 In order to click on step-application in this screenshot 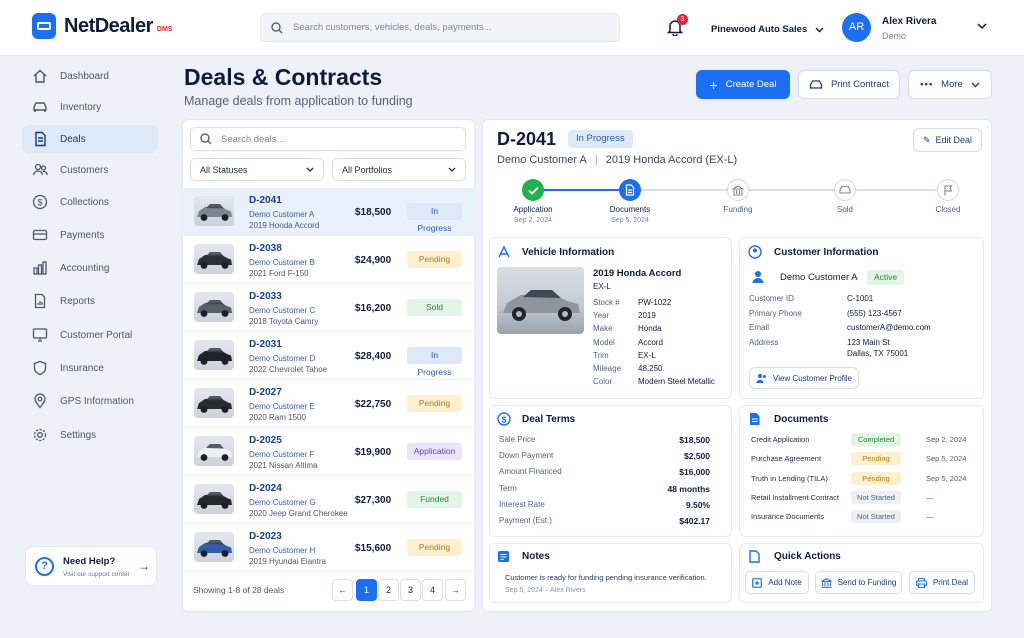, I will do `click(533, 190)`.